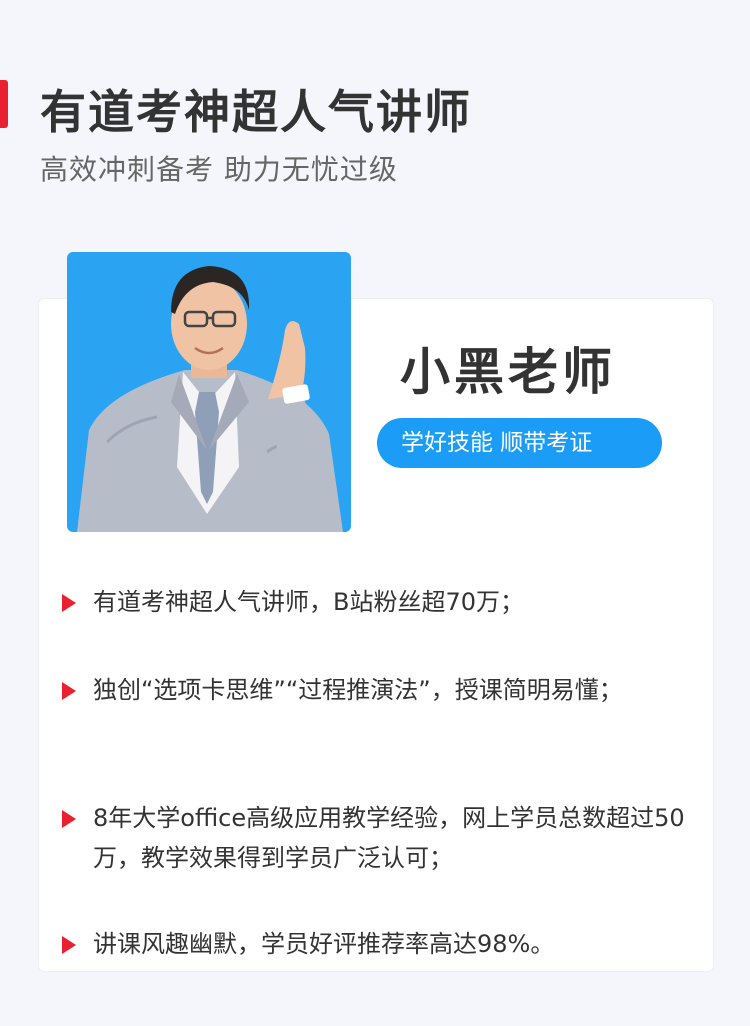 This screenshot has width=750, height=1026. Describe the element at coordinates (209, 392) in the screenshot. I see `teacher-photo` at that location.